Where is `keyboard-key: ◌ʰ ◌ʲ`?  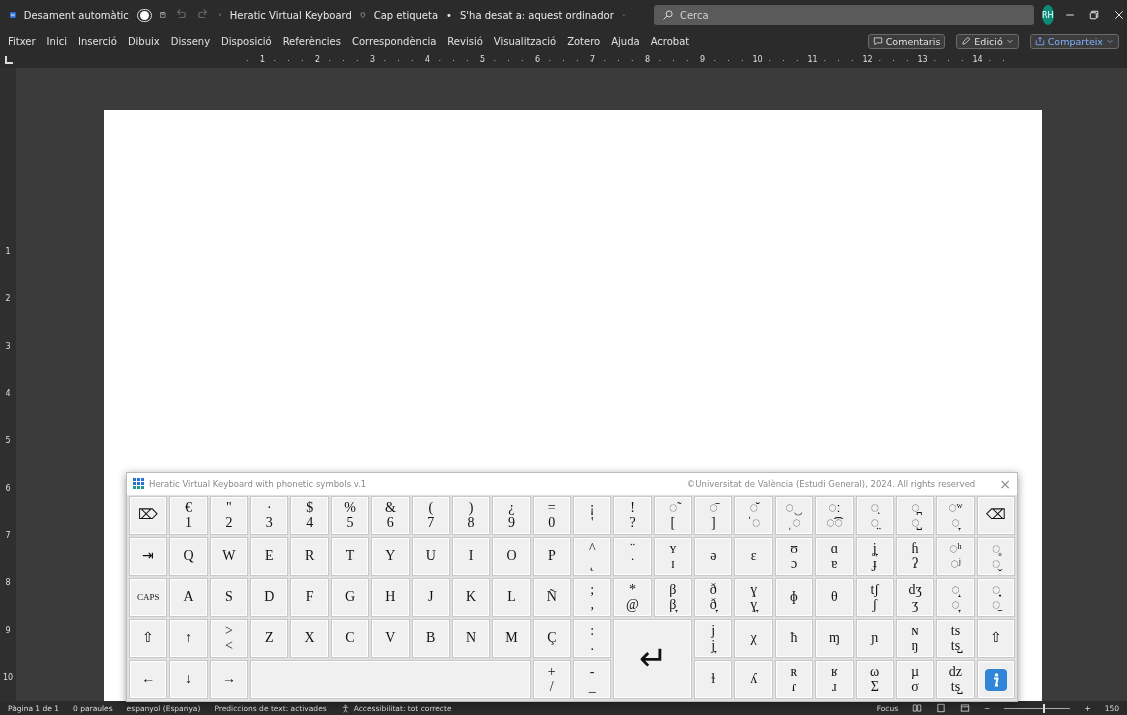
keyboard-key: ◌ʰ ◌ʲ is located at coordinates (955, 556).